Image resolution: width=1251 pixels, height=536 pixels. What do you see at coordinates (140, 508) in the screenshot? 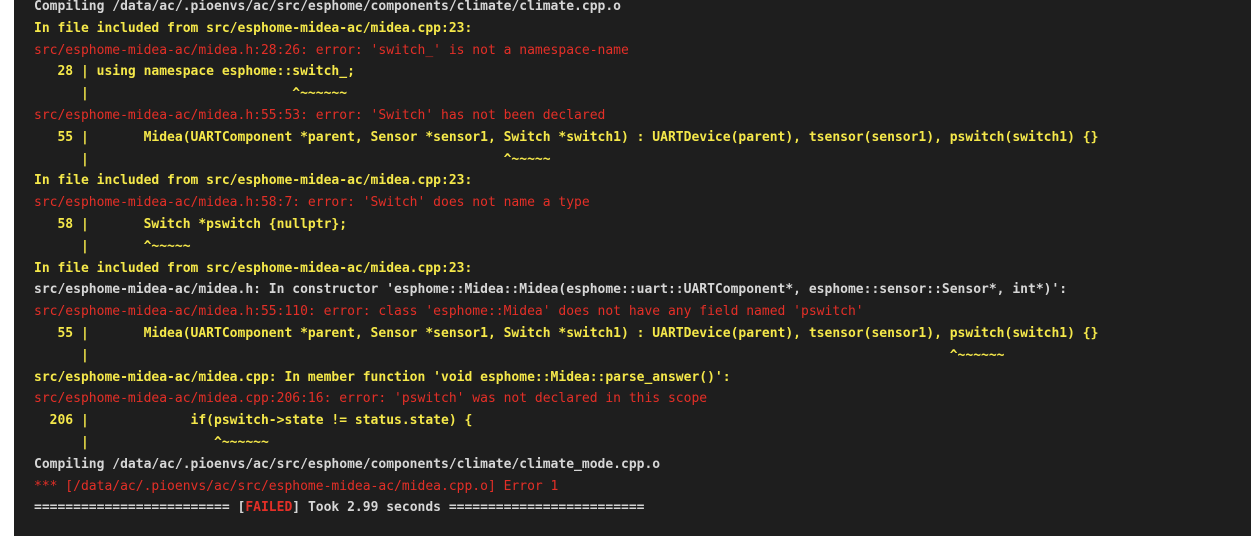
I see `status-prefix: ========================= [` at bounding box center [140, 508].